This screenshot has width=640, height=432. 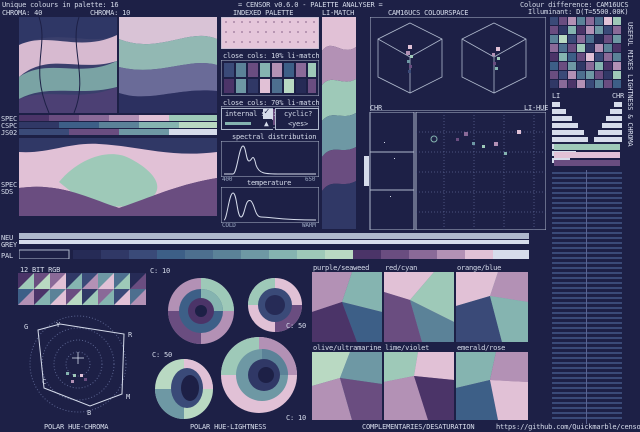 I want to click on indexed-palette-label: INDEXED PALETTE, so click(x=263, y=13).